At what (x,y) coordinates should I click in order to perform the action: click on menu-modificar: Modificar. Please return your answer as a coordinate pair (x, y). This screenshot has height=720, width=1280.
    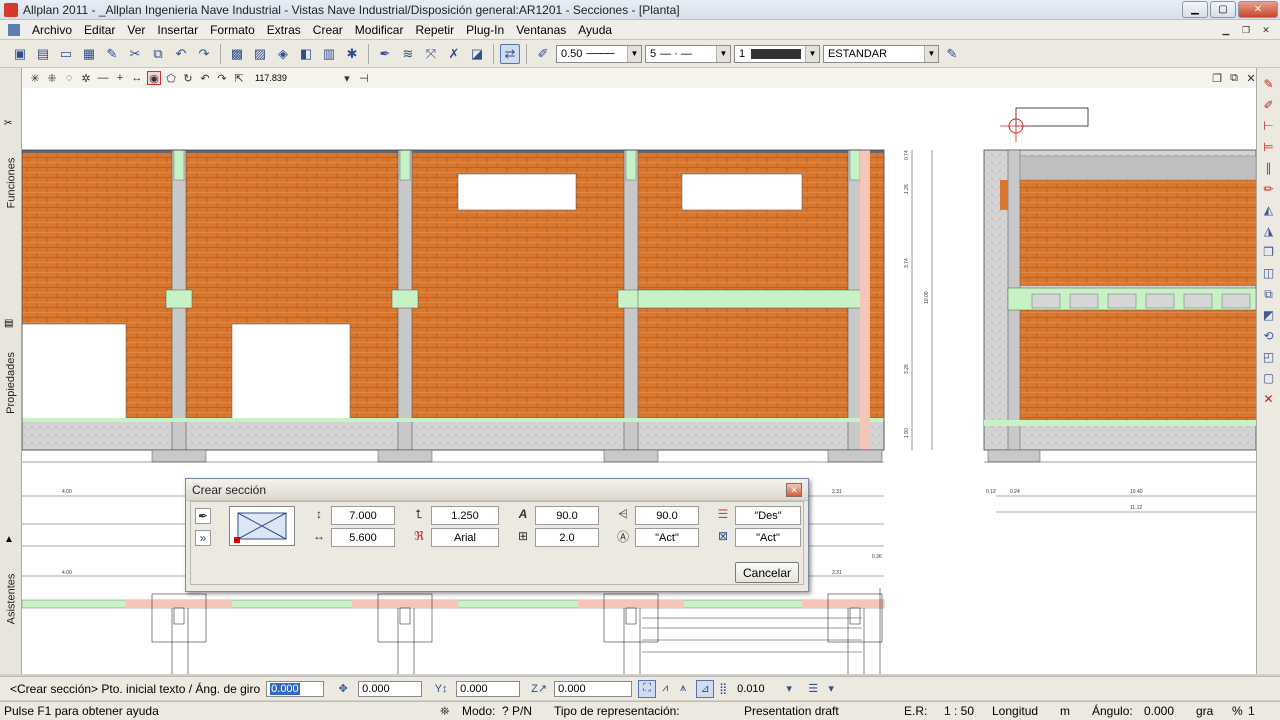
    Looking at the image, I should click on (379, 30).